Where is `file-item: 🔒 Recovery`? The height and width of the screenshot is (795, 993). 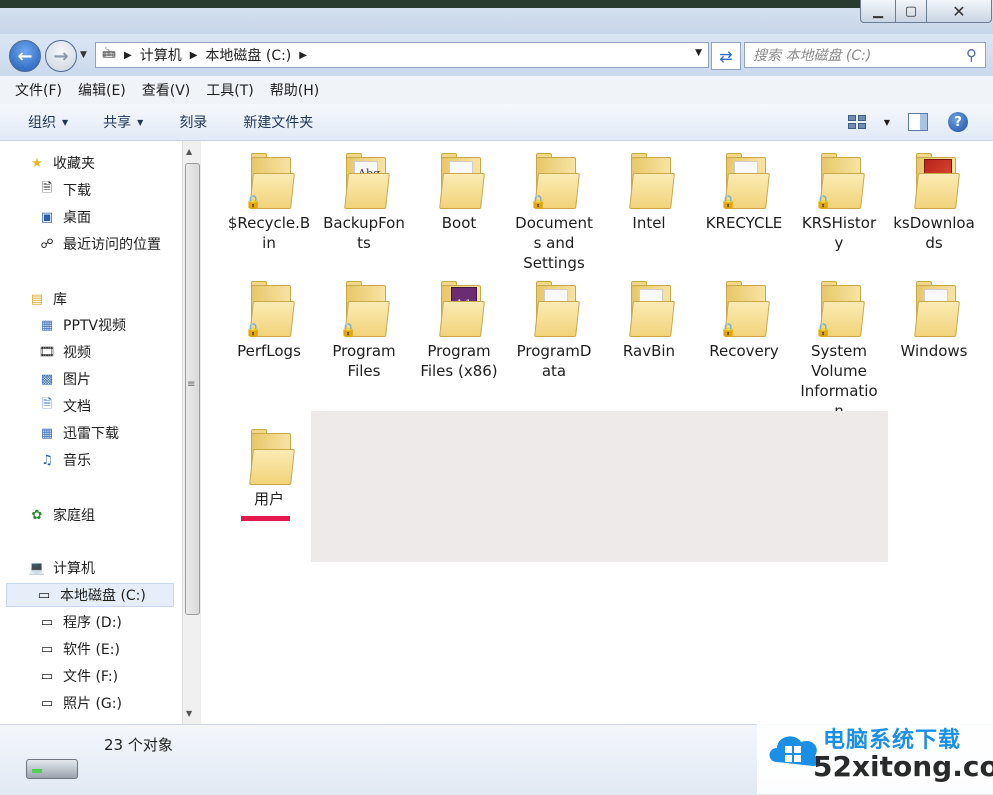
file-item: 🔒 Recovery is located at coordinates (744, 320).